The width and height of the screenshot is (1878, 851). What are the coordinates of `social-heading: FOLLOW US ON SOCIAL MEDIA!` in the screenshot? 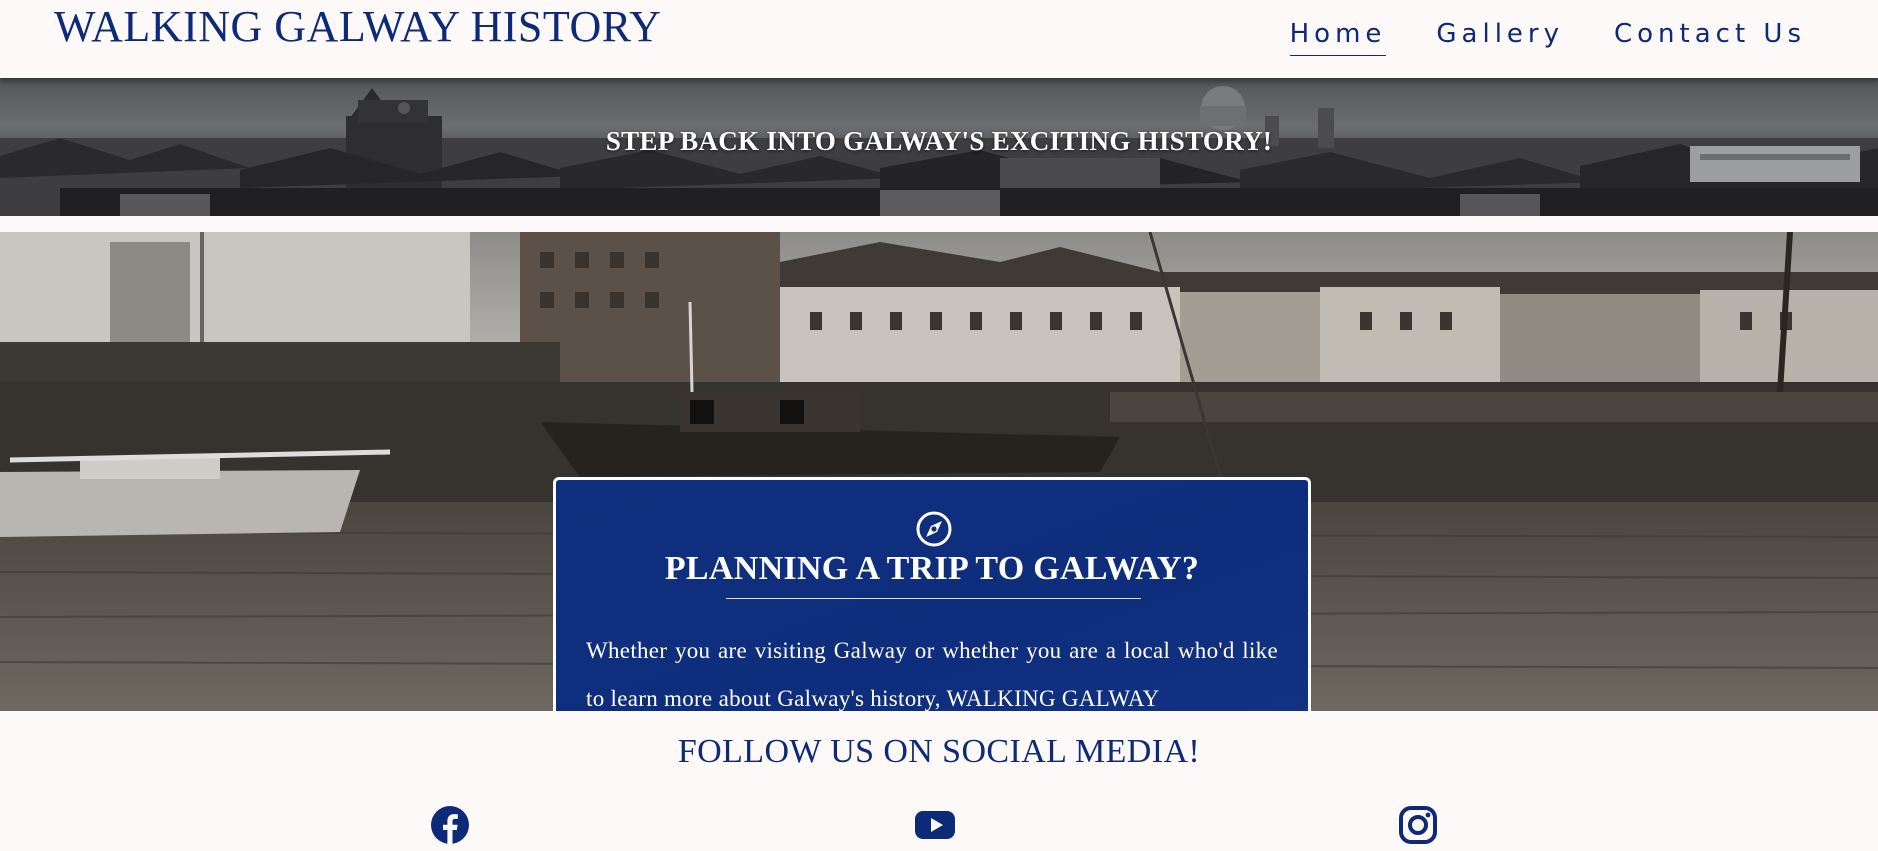 It's located at (939, 751).